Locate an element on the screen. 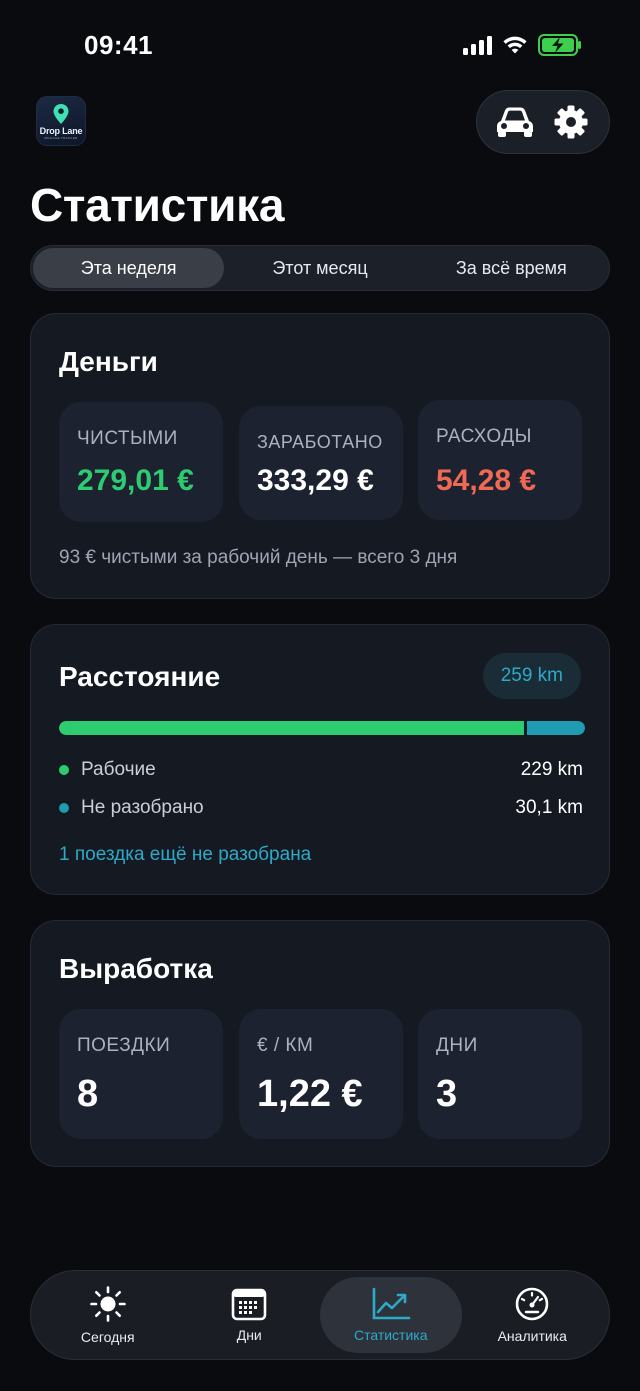 This screenshot has width=640, height=1391. location-pin-icon is located at coordinates (61, 113).